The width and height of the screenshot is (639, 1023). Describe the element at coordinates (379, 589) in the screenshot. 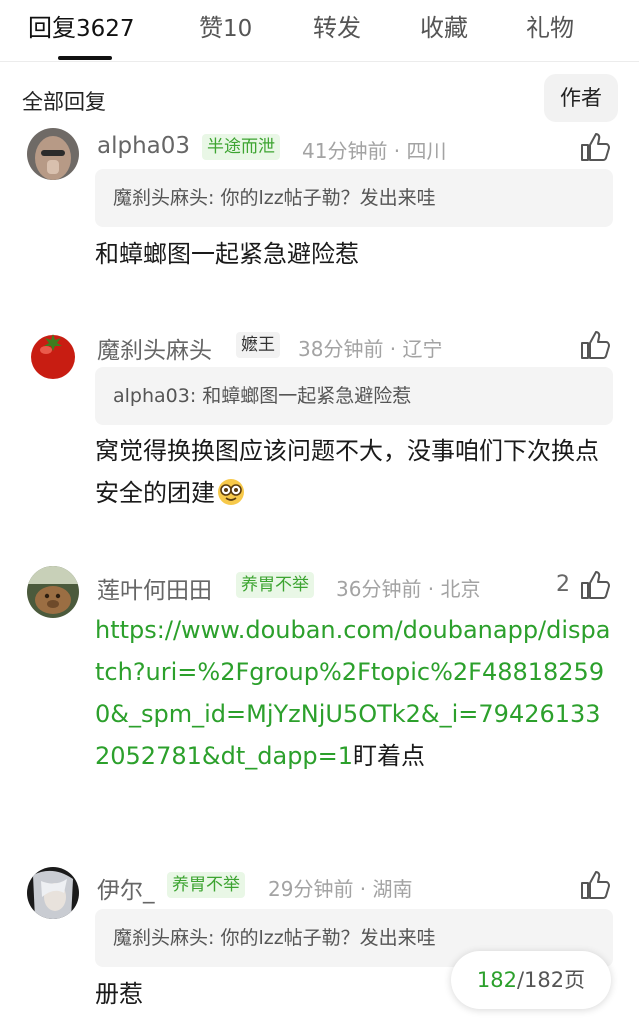

I see `comment-time: 36分钟前` at that location.